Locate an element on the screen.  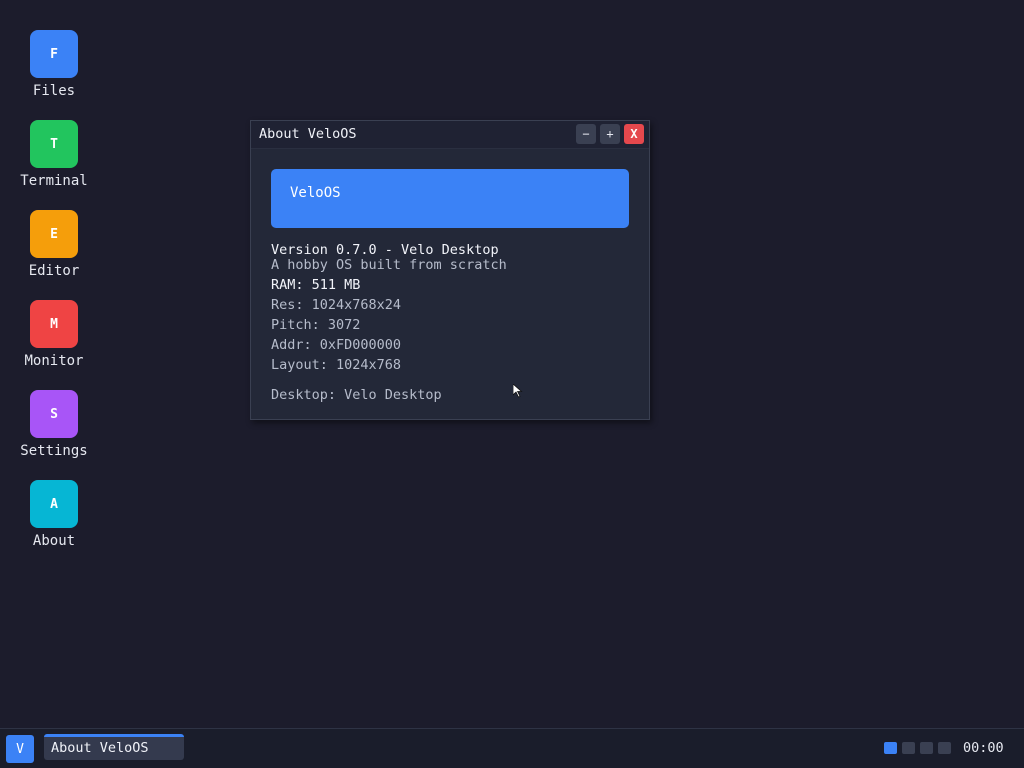
resolution-text: Res: 1024x768x24 is located at coordinates (336, 305).